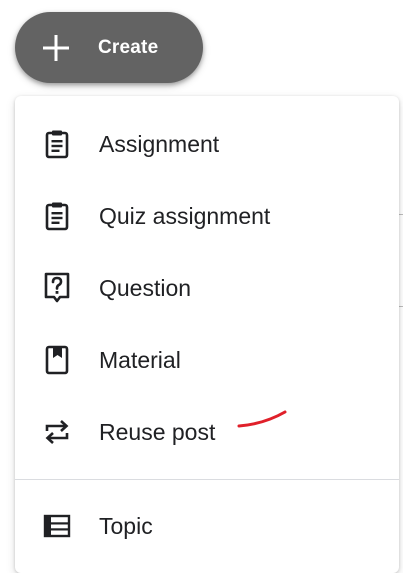  Describe the element at coordinates (128, 47) in the screenshot. I see `create-button-label: Create` at that location.